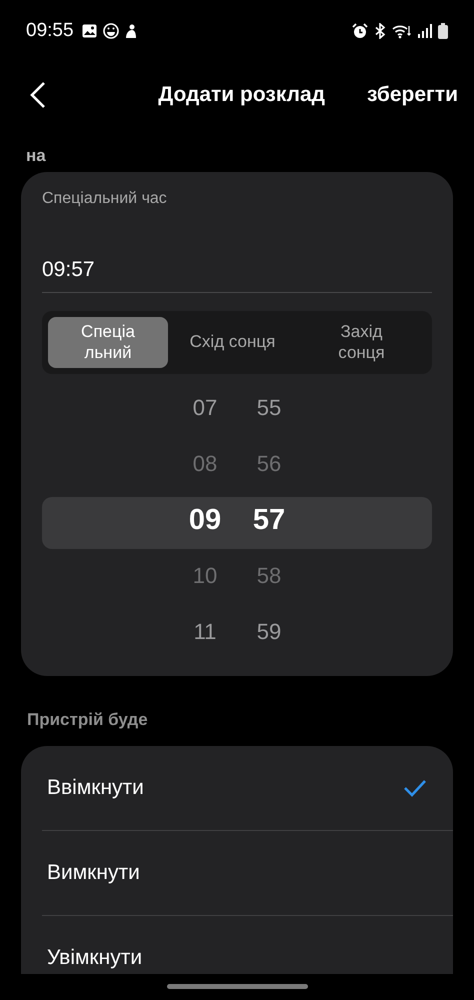 The height and width of the screenshot is (1000, 474). What do you see at coordinates (247, 873) in the screenshot?
I see `option-item: Вимкнути` at bounding box center [247, 873].